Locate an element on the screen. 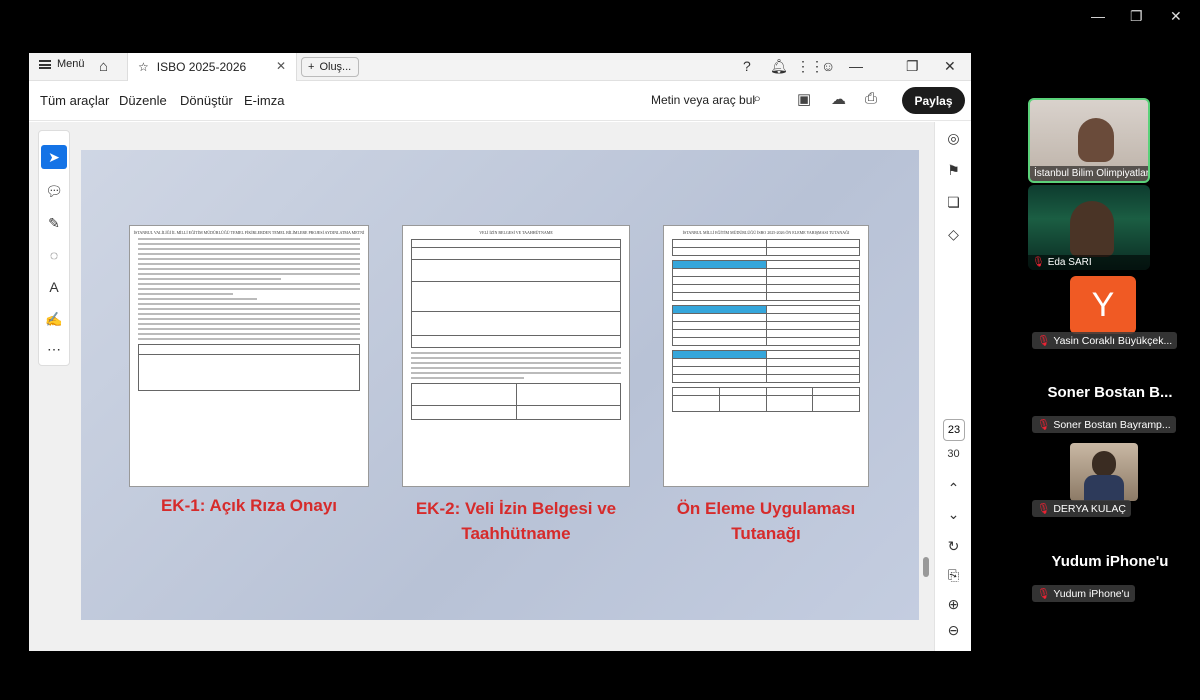  apps-grid-icon: ⋮⋮ is located at coordinates (810, 66).